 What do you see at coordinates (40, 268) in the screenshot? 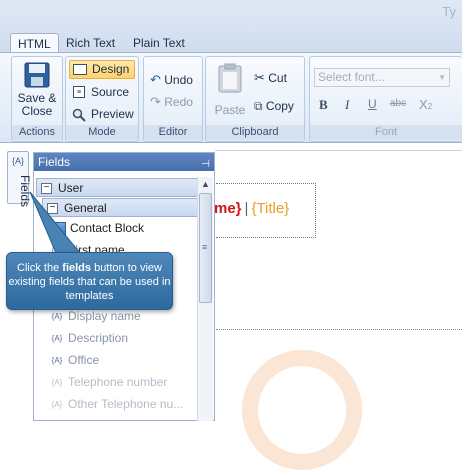
I see `callout-prefix: Click the` at bounding box center [40, 268].